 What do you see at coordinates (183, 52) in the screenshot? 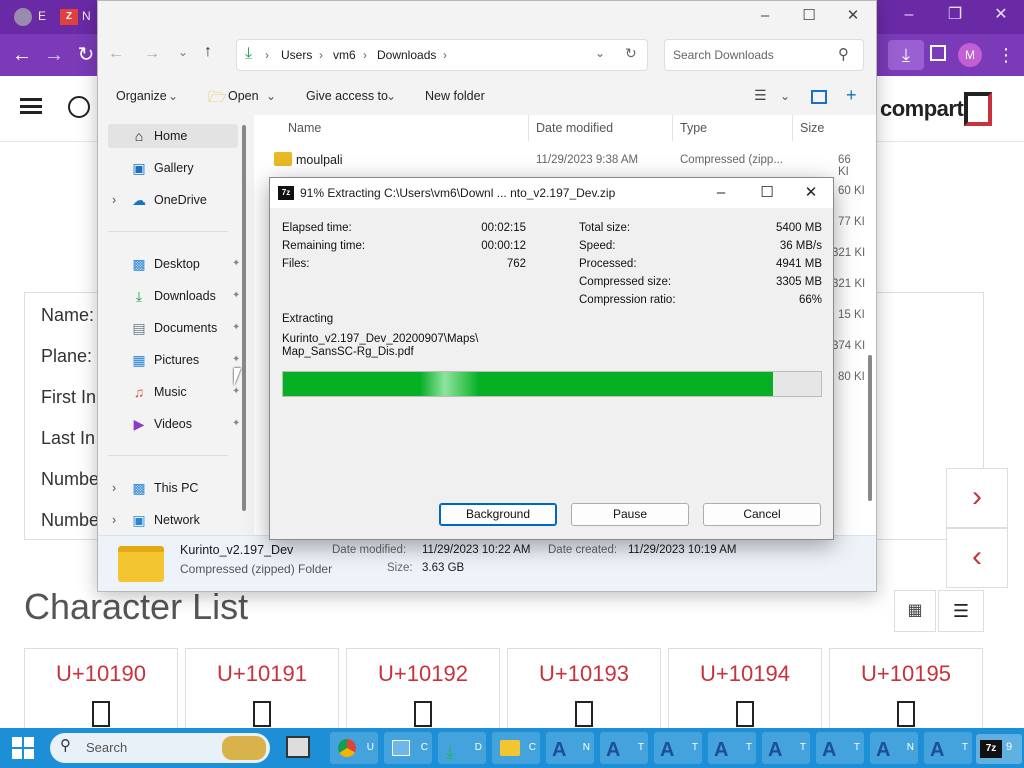
I see `recent-chevron-icon: ⌄` at bounding box center [183, 52].